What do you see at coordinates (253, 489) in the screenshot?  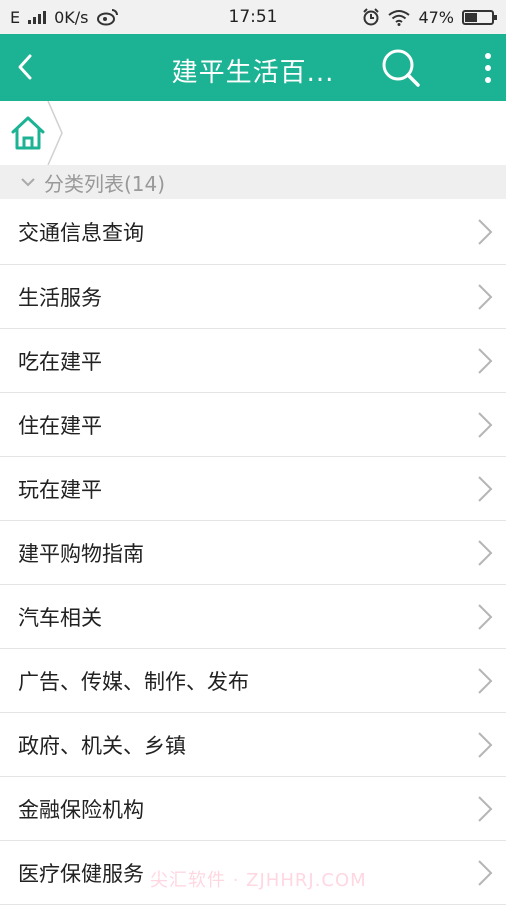 I see `list-item: 玩在建平` at bounding box center [253, 489].